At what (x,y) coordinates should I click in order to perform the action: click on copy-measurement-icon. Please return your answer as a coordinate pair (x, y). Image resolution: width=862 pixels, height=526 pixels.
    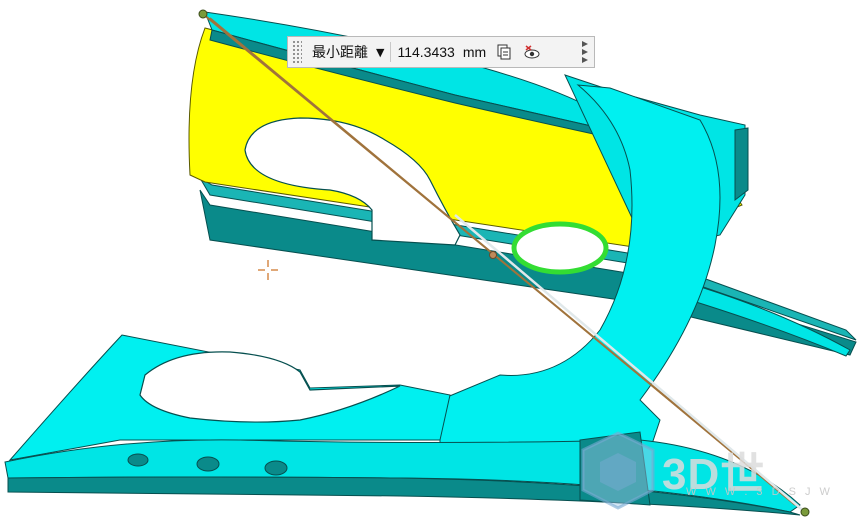
    Looking at the image, I should click on (504, 52).